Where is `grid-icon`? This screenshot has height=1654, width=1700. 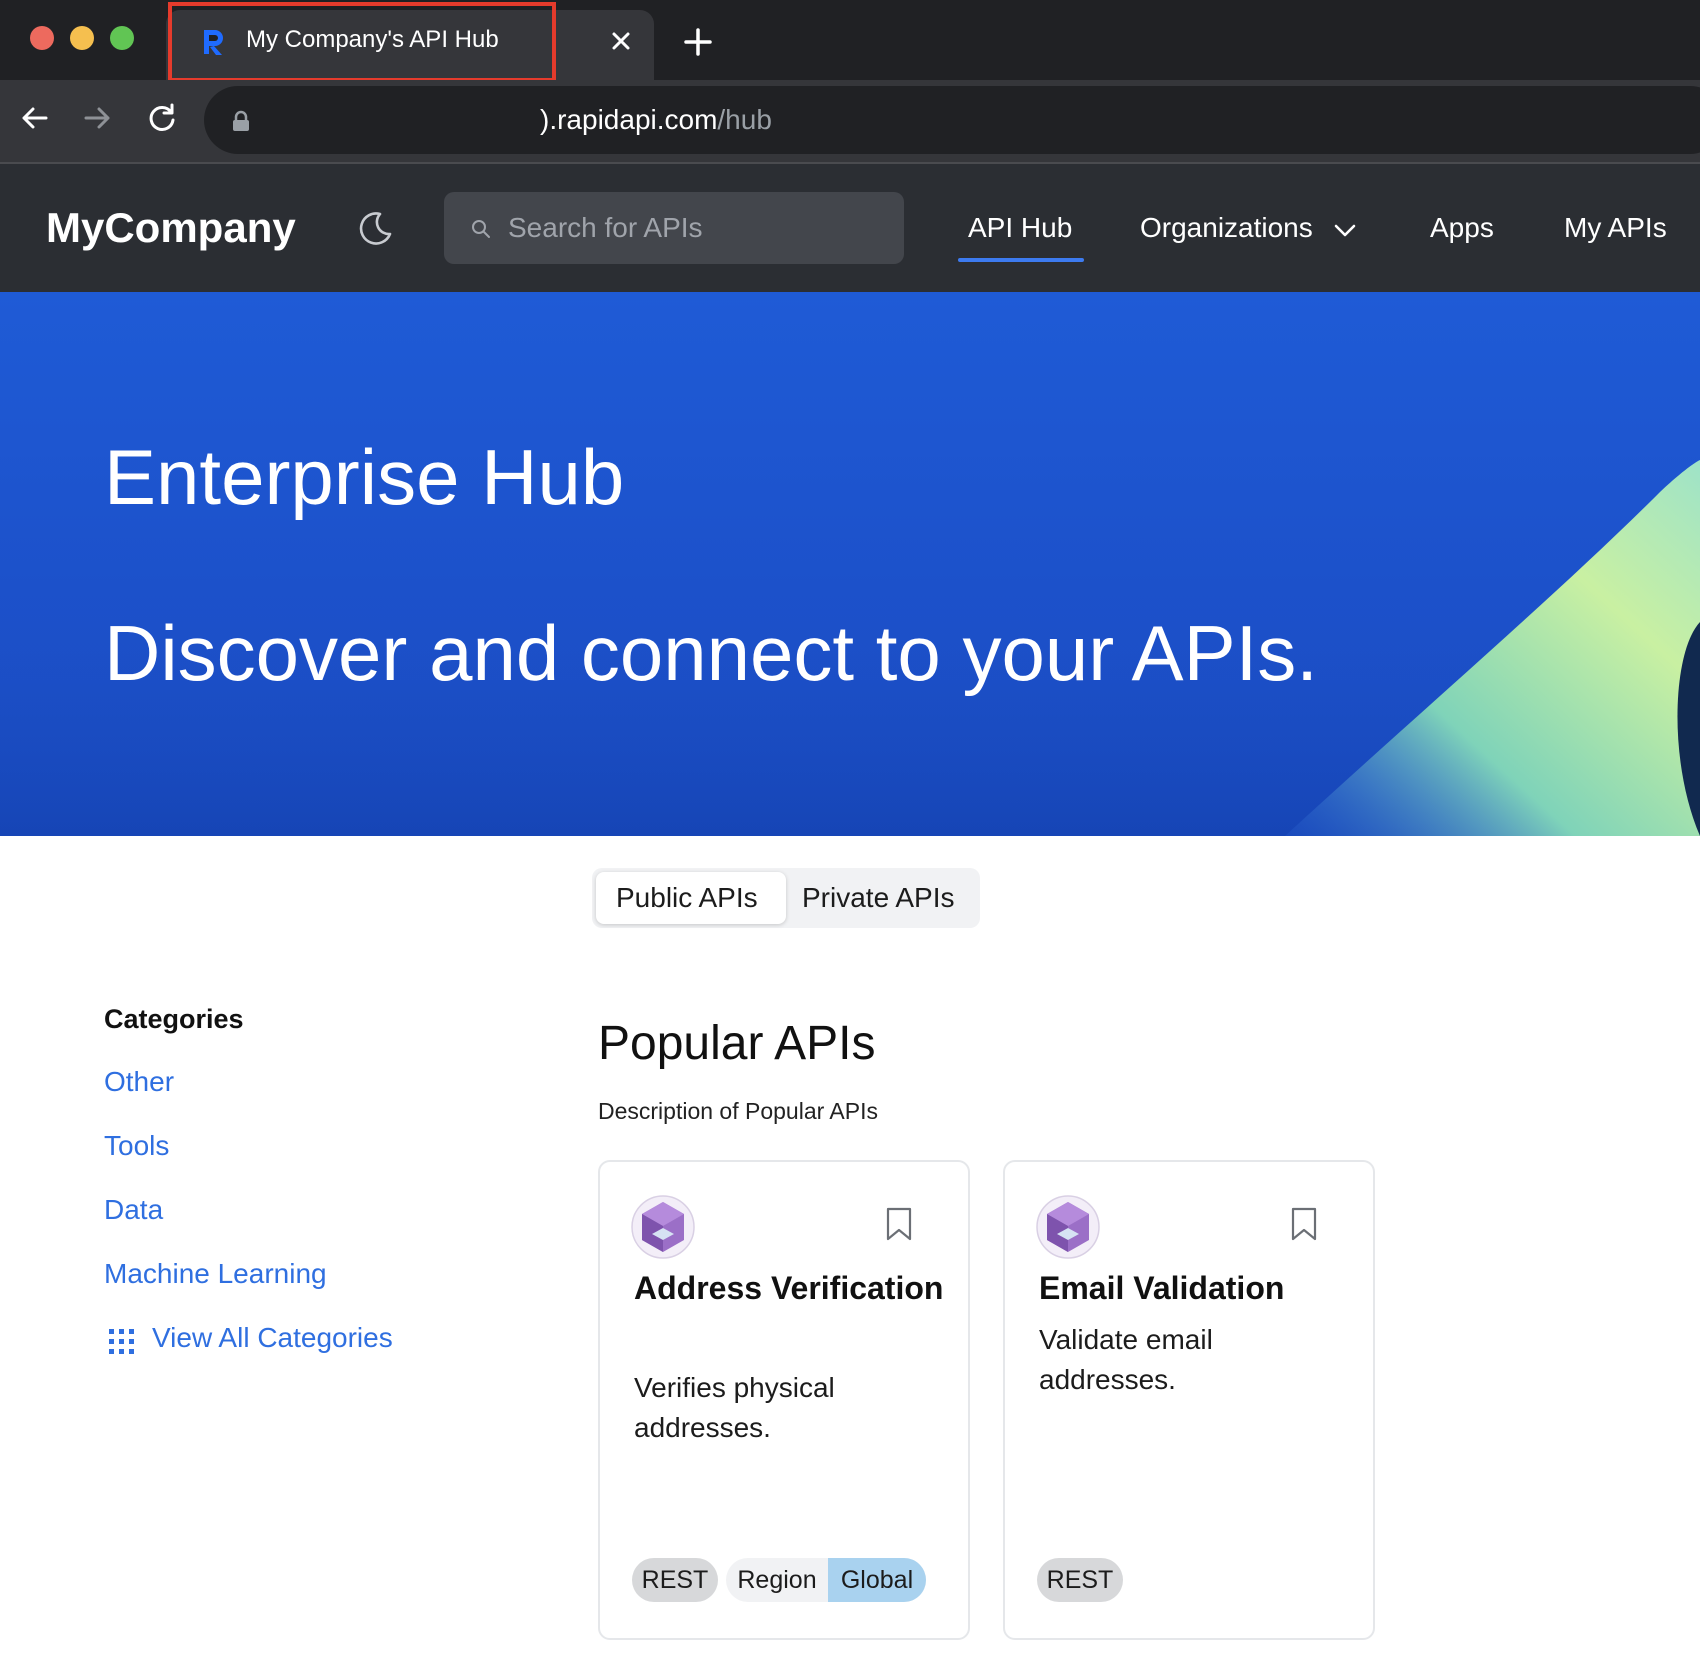 grid-icon is located at coordinates (122, 1342).